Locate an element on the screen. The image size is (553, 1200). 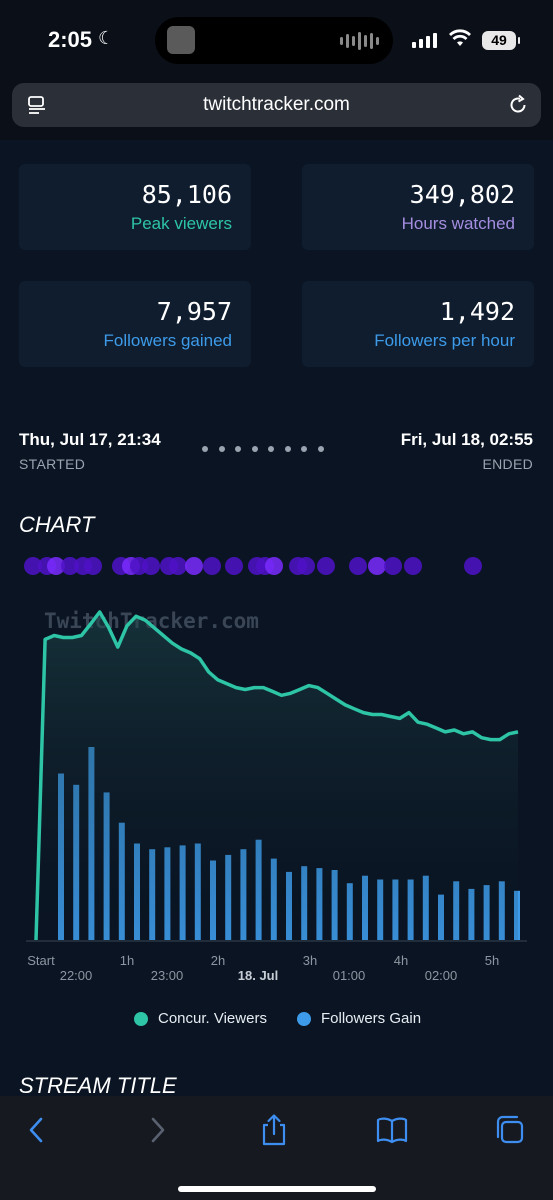
legend-dot-followers is located at coordinates (304, 1018).